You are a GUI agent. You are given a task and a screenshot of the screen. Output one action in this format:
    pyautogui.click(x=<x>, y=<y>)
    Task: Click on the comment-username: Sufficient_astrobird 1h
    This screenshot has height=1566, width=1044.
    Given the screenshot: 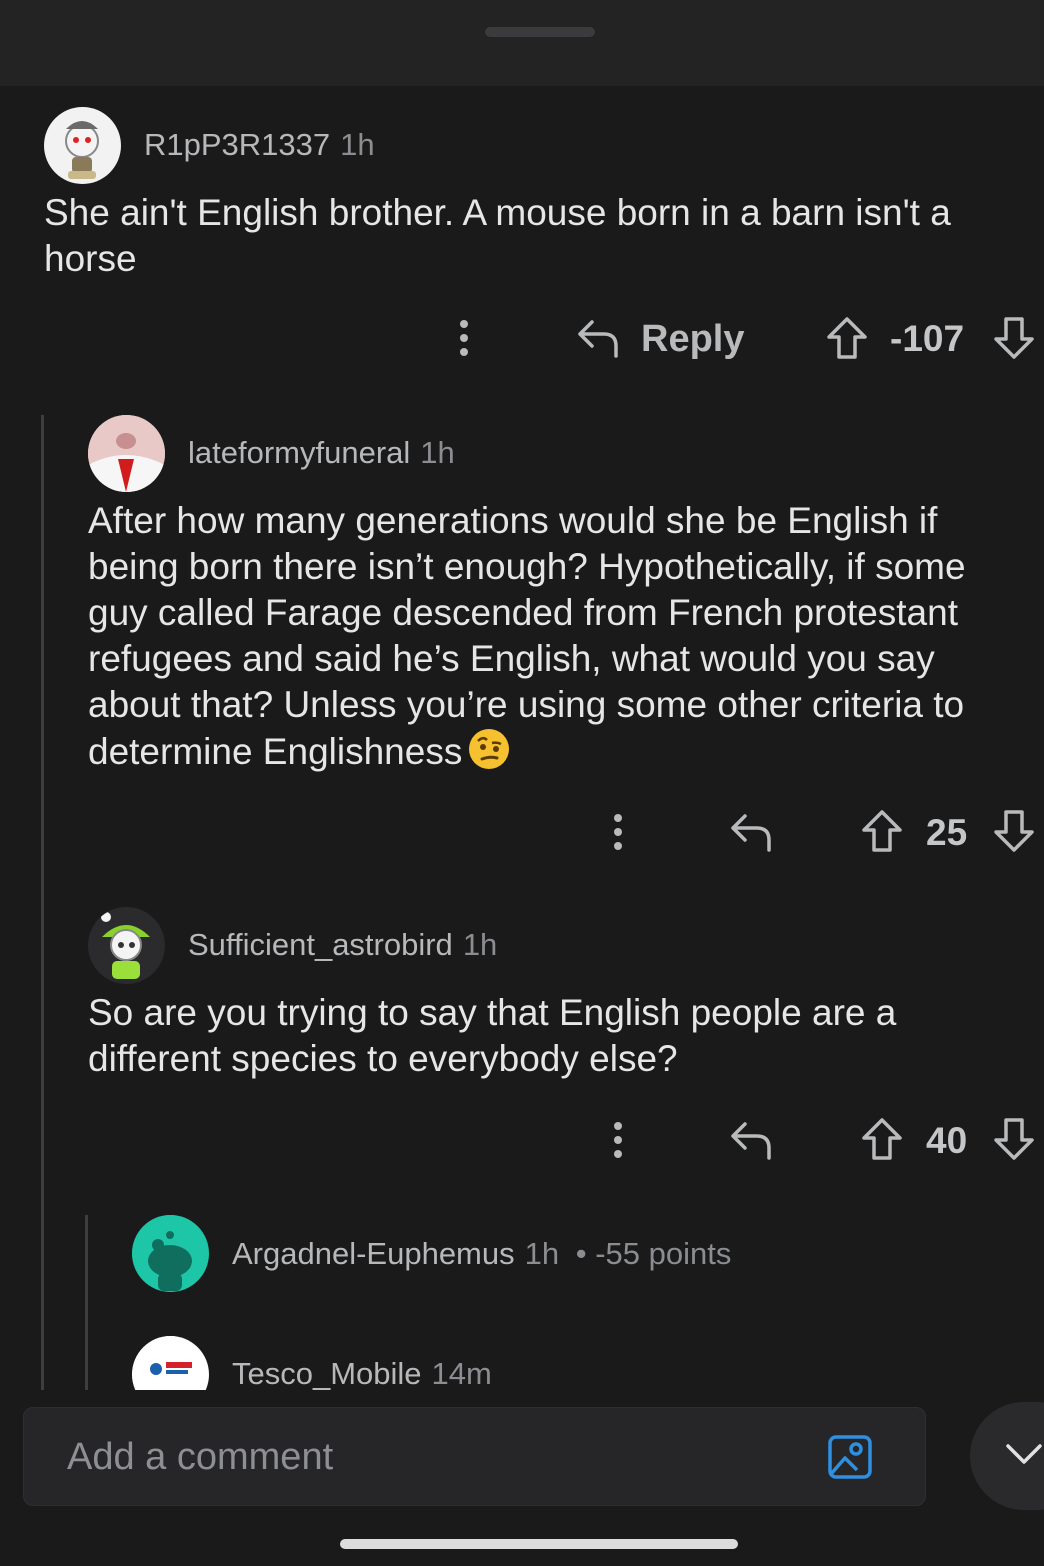 What is the action you would take?
    pyautogui.click(x=342, y=945)
    